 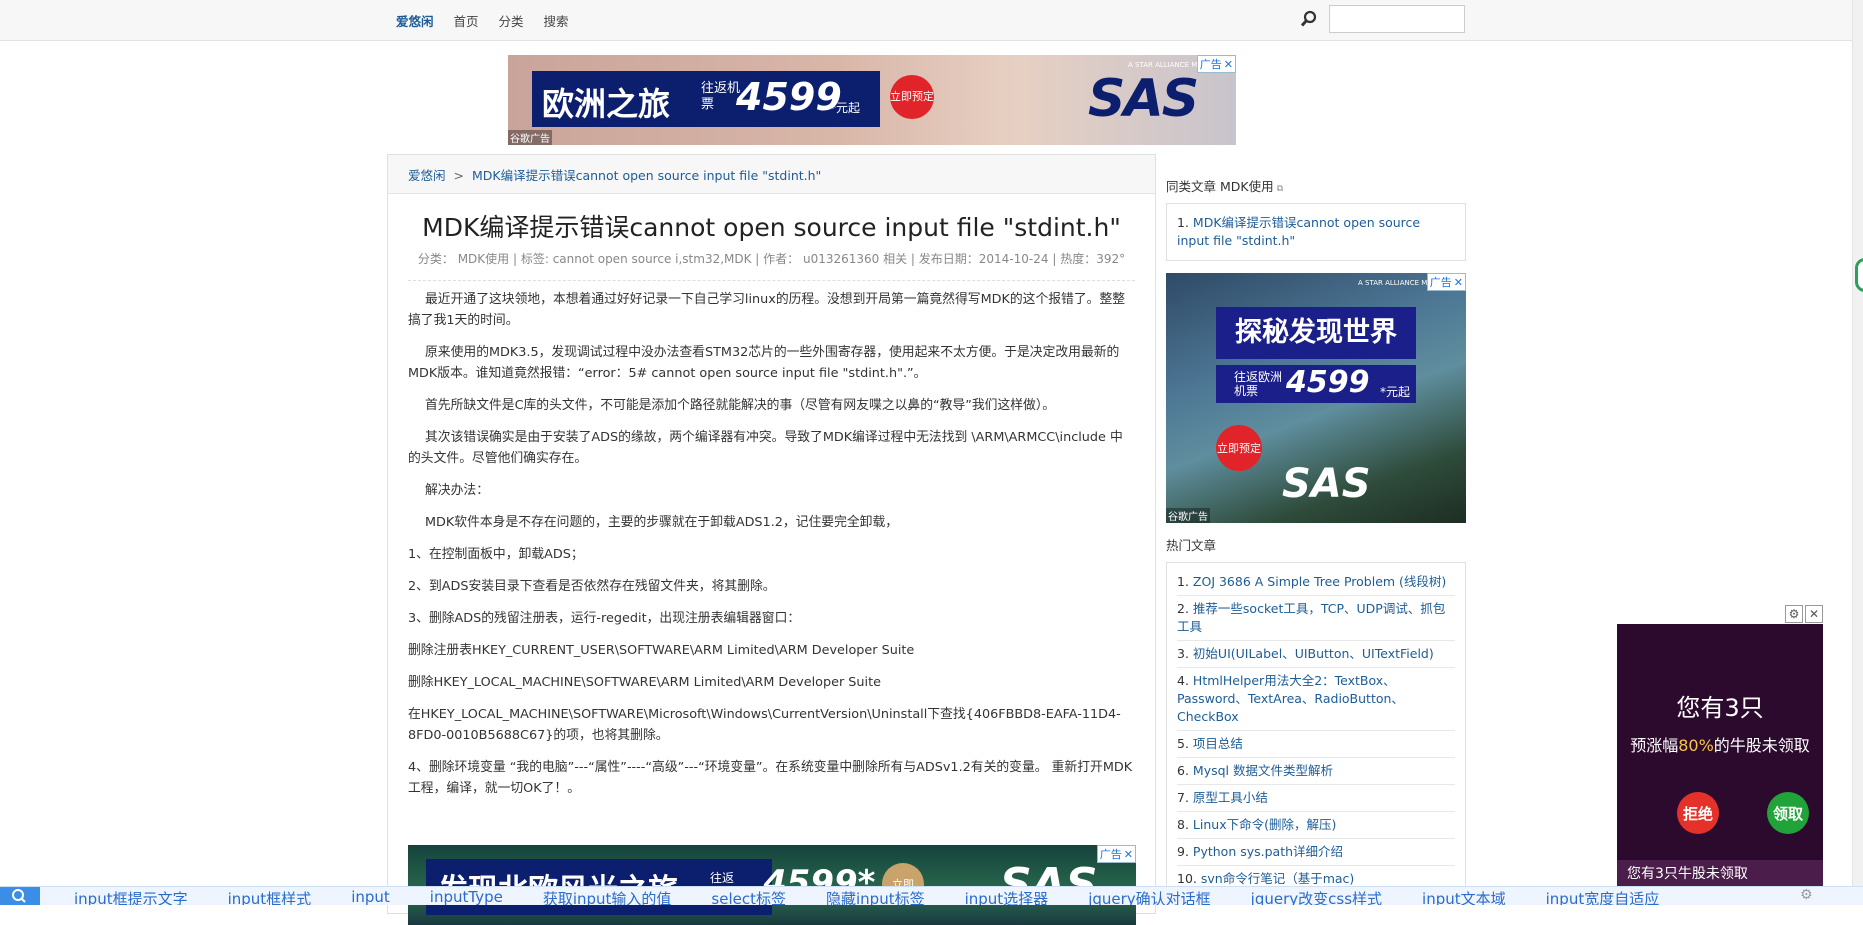 What do you see at coordinates (1187, 878) in the screenshot?
I see `item-number: 10.` at bounding box center [1187, 878].